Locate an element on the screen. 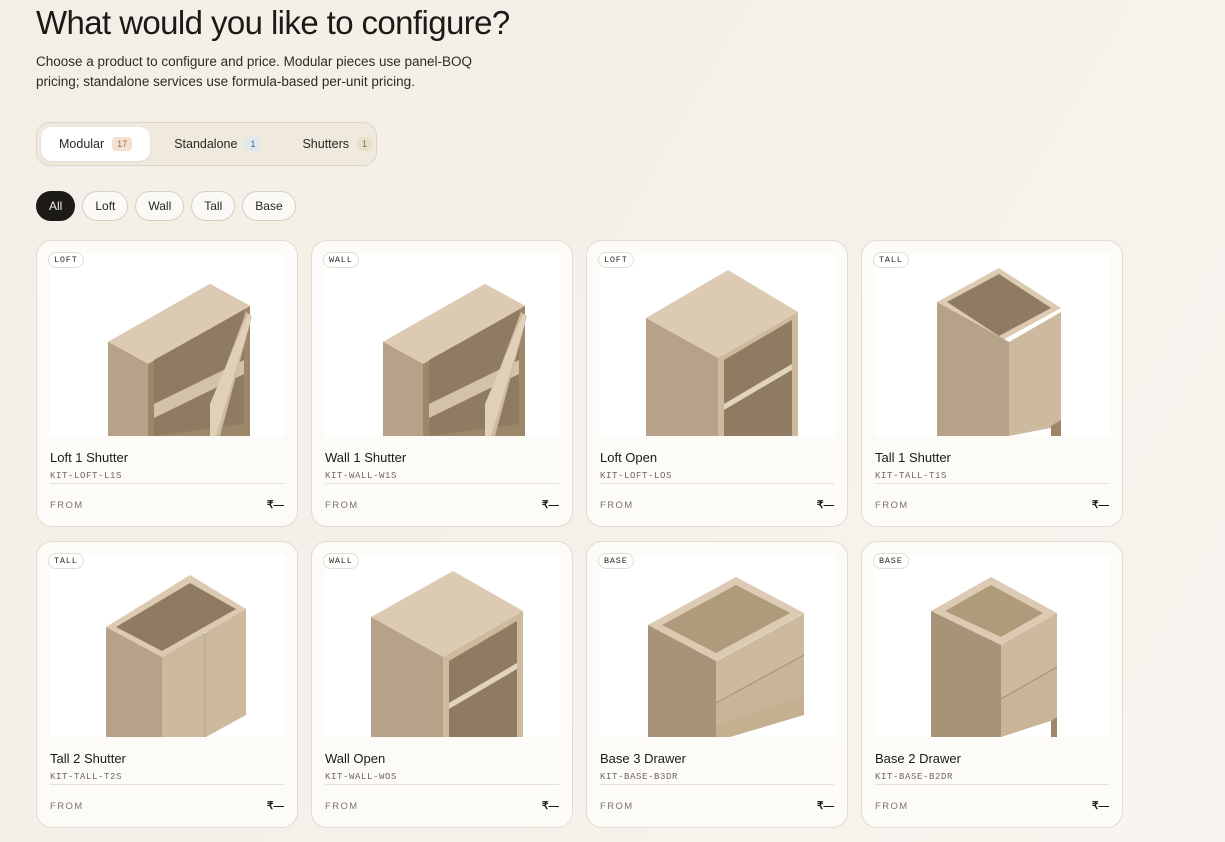 The width and height of the screenshot is (1225, 842). filter-chip-wall: Wall is located at coordinates (160, 206).